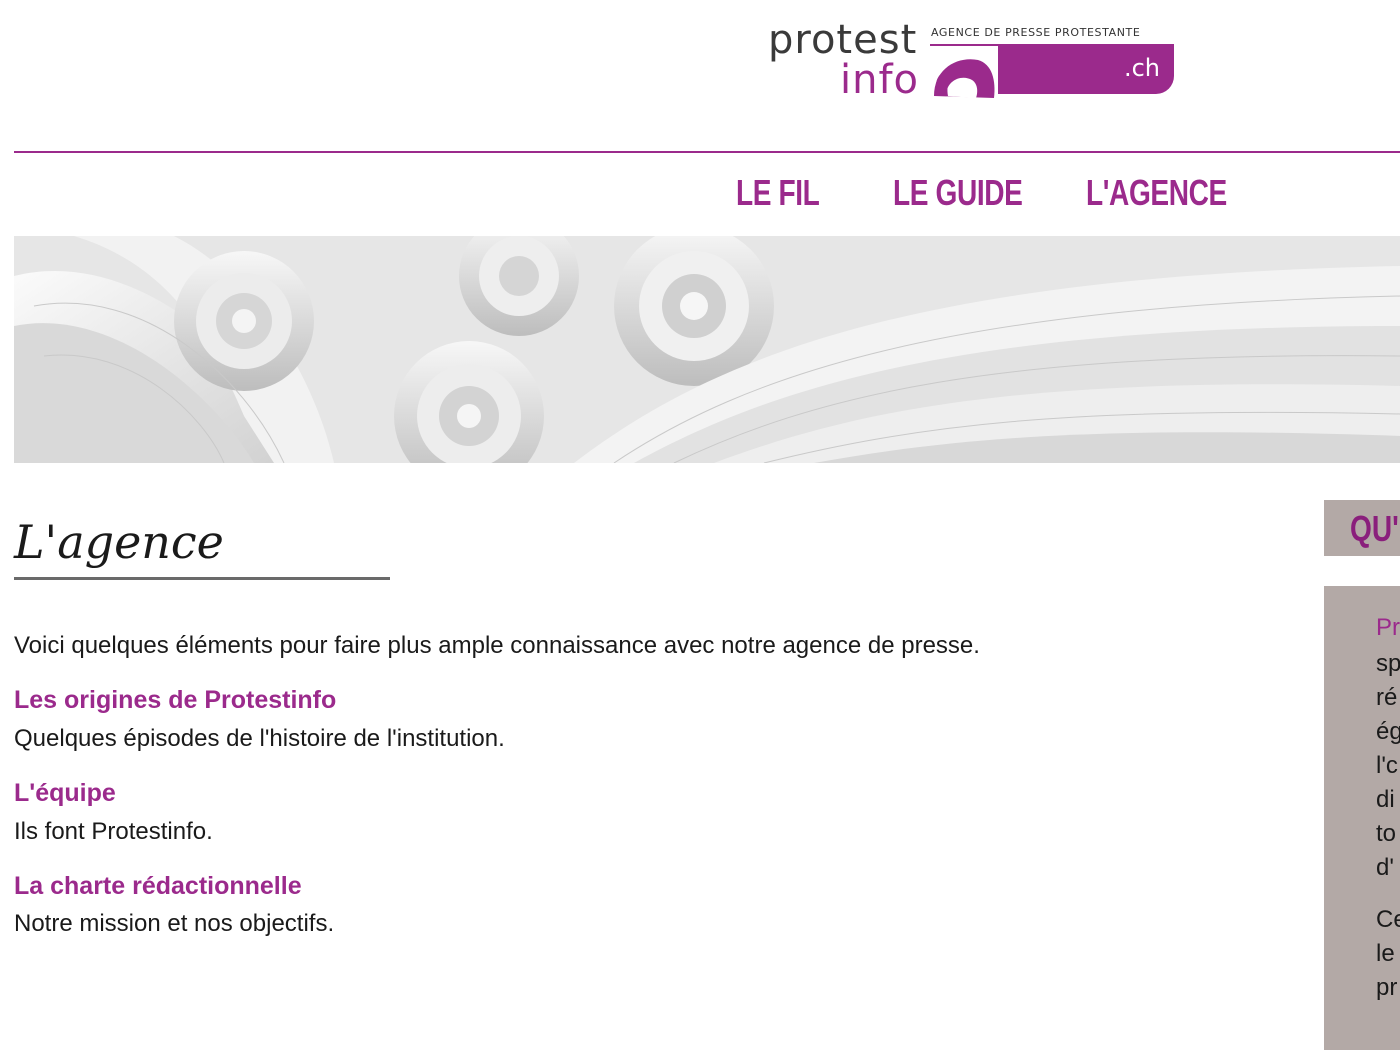 The width and height of the screenshot is (1400, 1050). I want to click on sidebar-text-line: le, so click(1385, 953).